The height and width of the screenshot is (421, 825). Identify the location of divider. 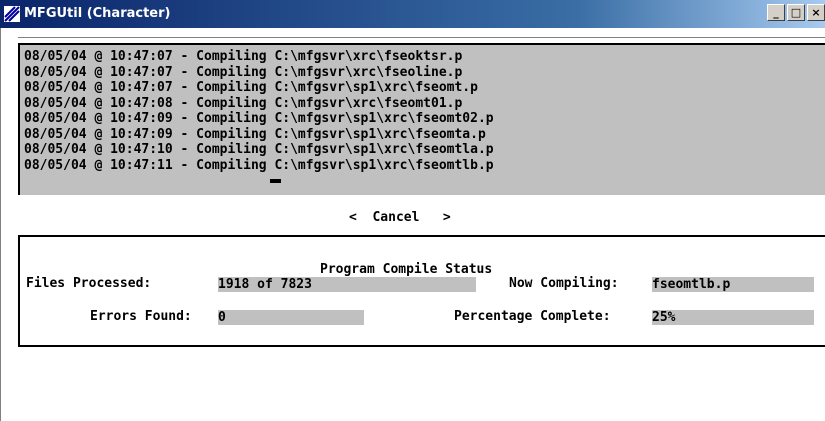
(421, 37).